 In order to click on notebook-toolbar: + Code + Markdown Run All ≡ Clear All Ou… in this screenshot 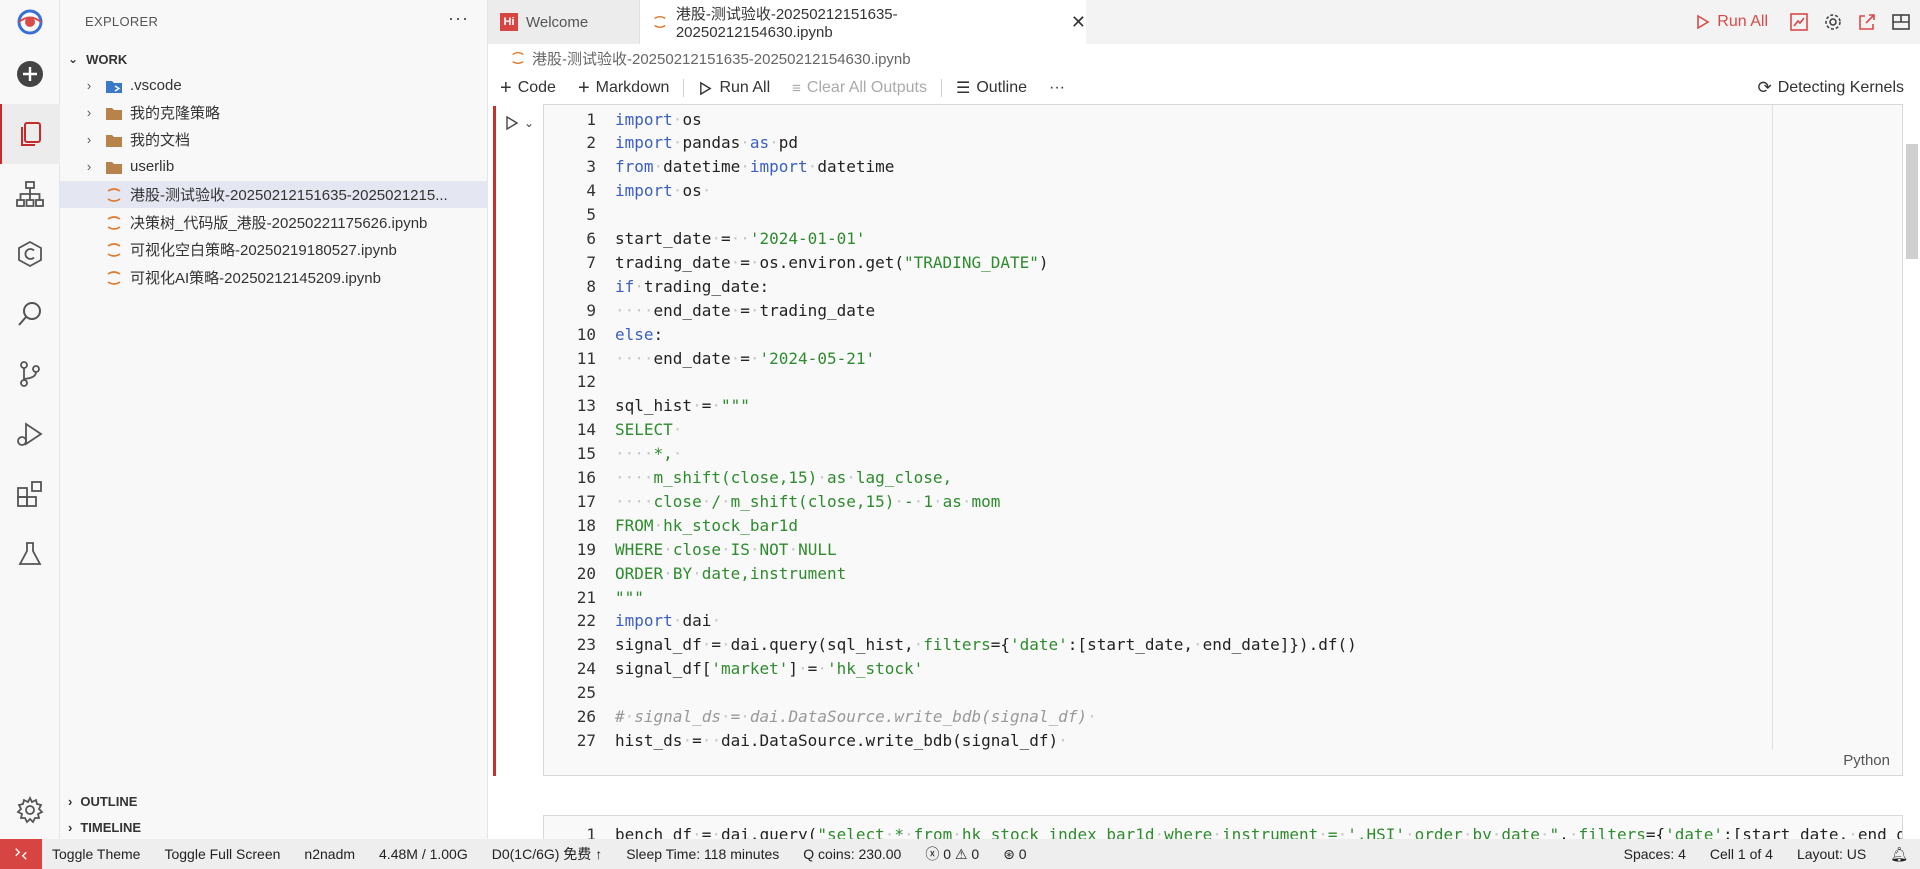, I will do `click(1205, 88)`.